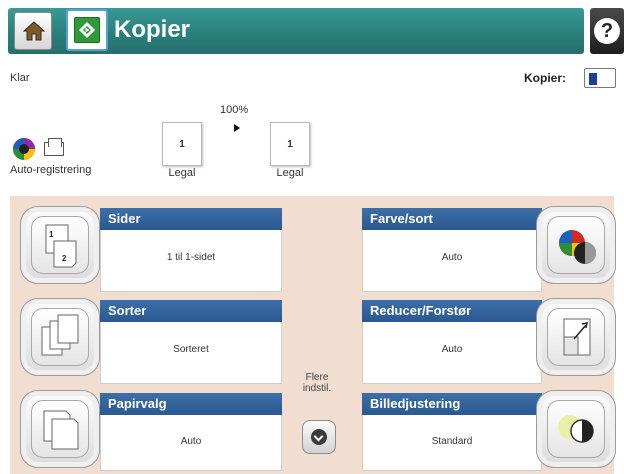 Image resolution: width=624 pixels, height=474 pixels. I want to click on page-title: Kopier, so click(152, 29).